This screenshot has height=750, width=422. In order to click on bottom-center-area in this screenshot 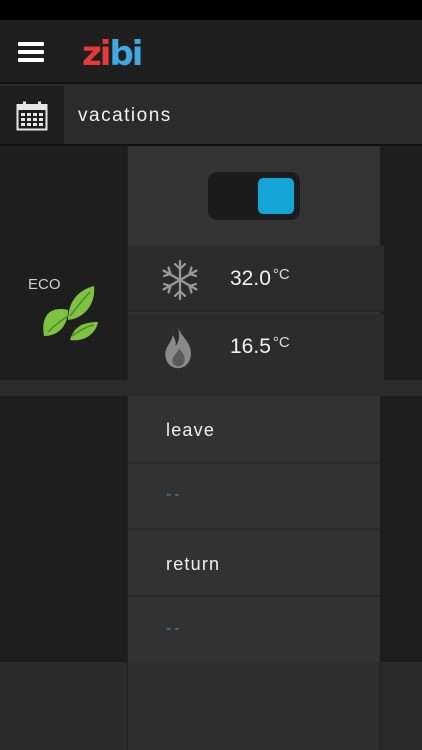, I will do `click(253, 706)`.